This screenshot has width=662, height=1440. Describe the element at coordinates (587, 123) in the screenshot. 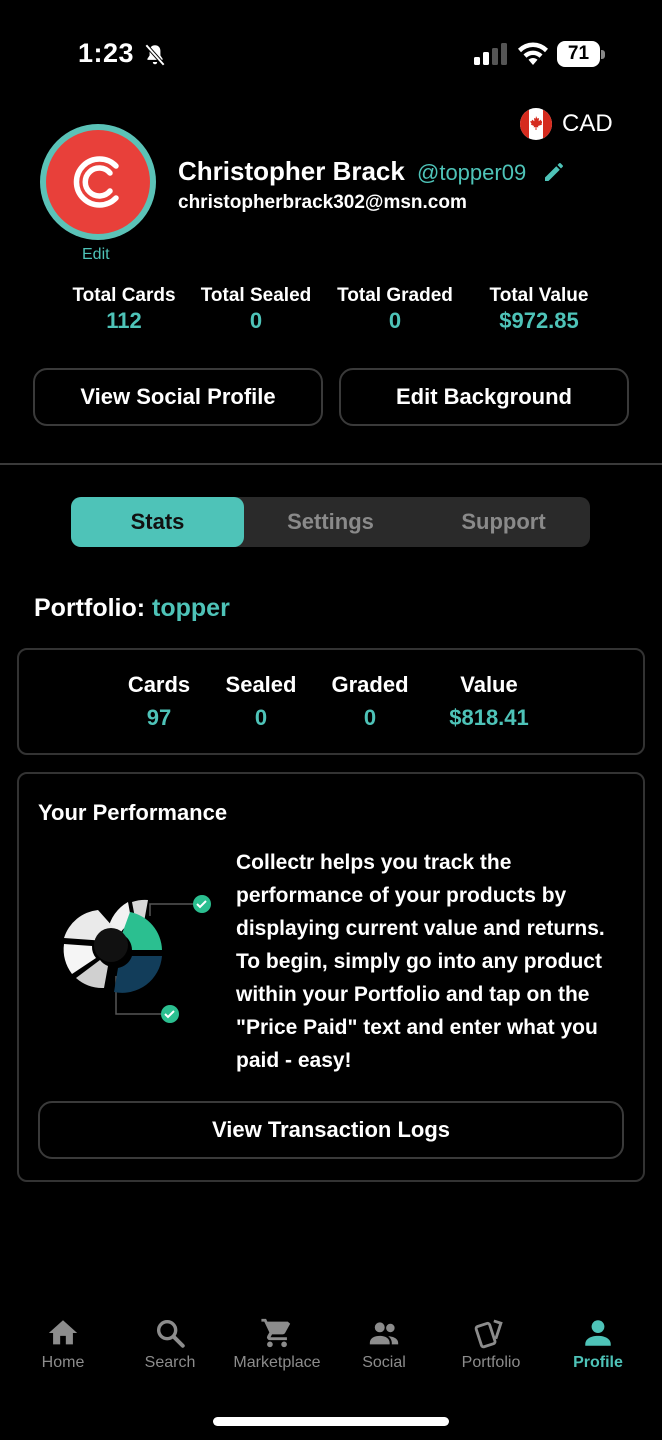

I see `currency-label: CAD` at that location.